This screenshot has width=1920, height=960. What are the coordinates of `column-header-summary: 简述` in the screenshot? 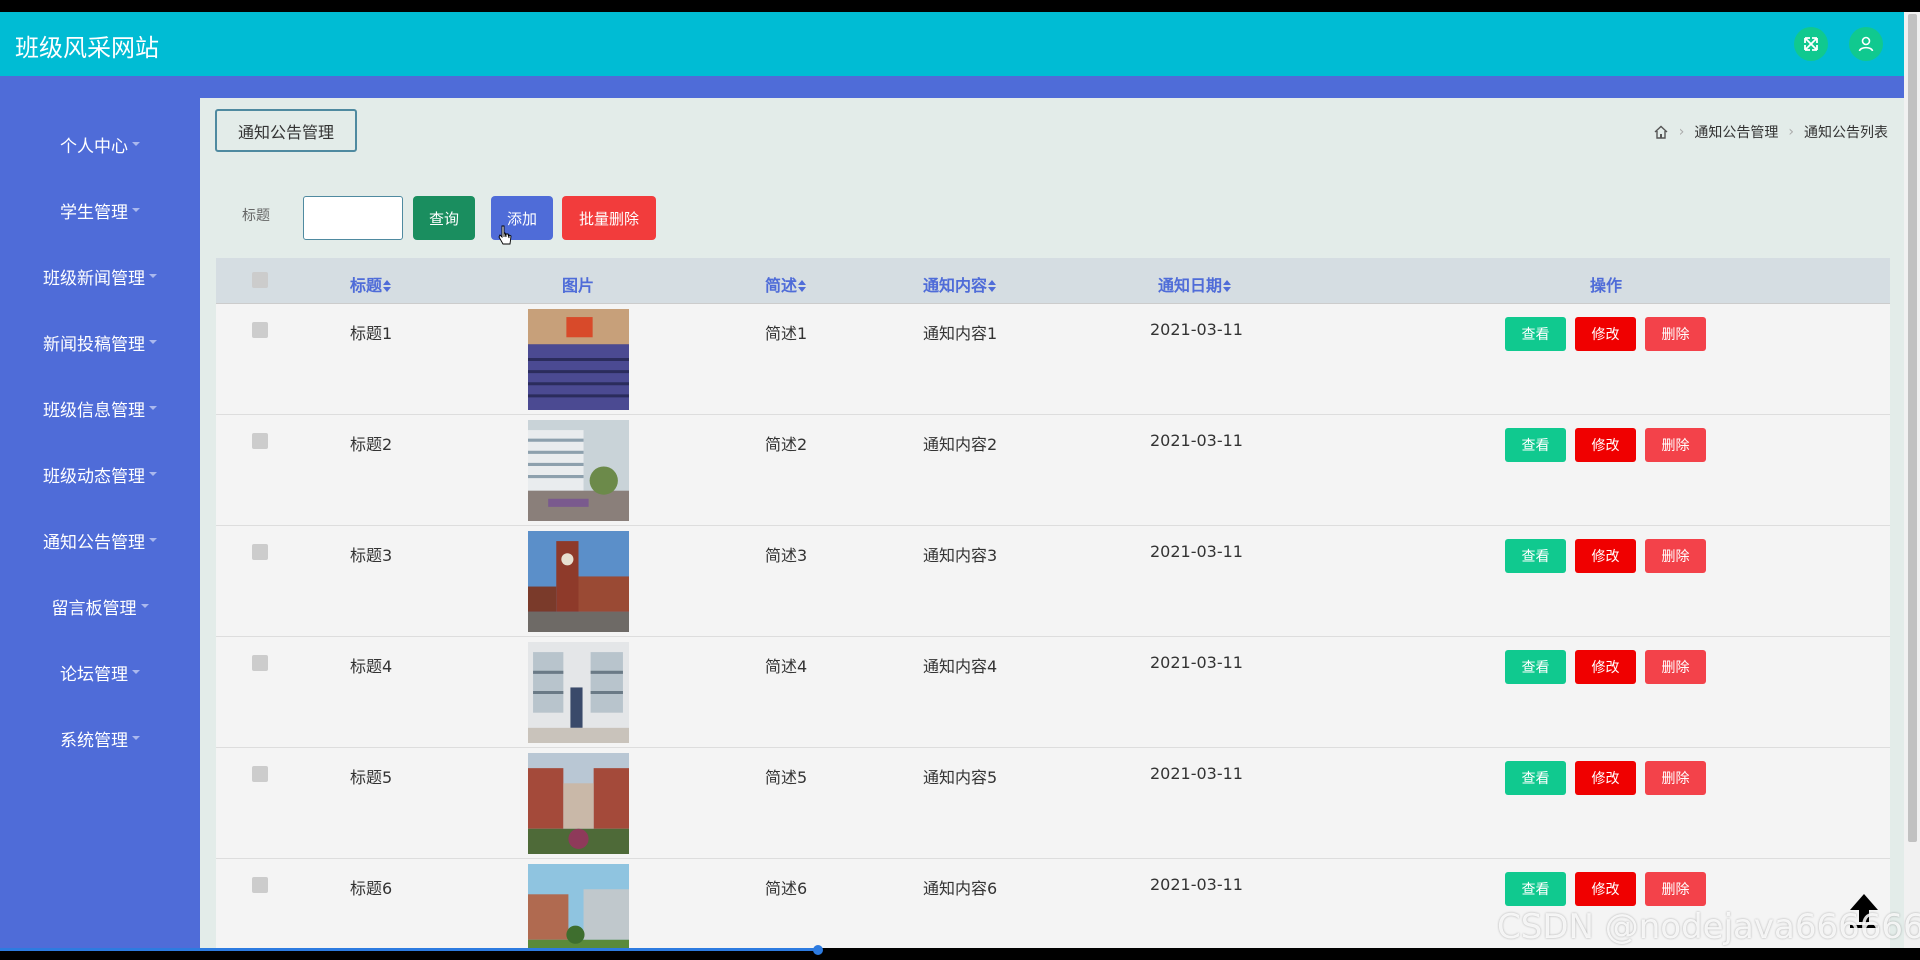 It's located at (786, 284).